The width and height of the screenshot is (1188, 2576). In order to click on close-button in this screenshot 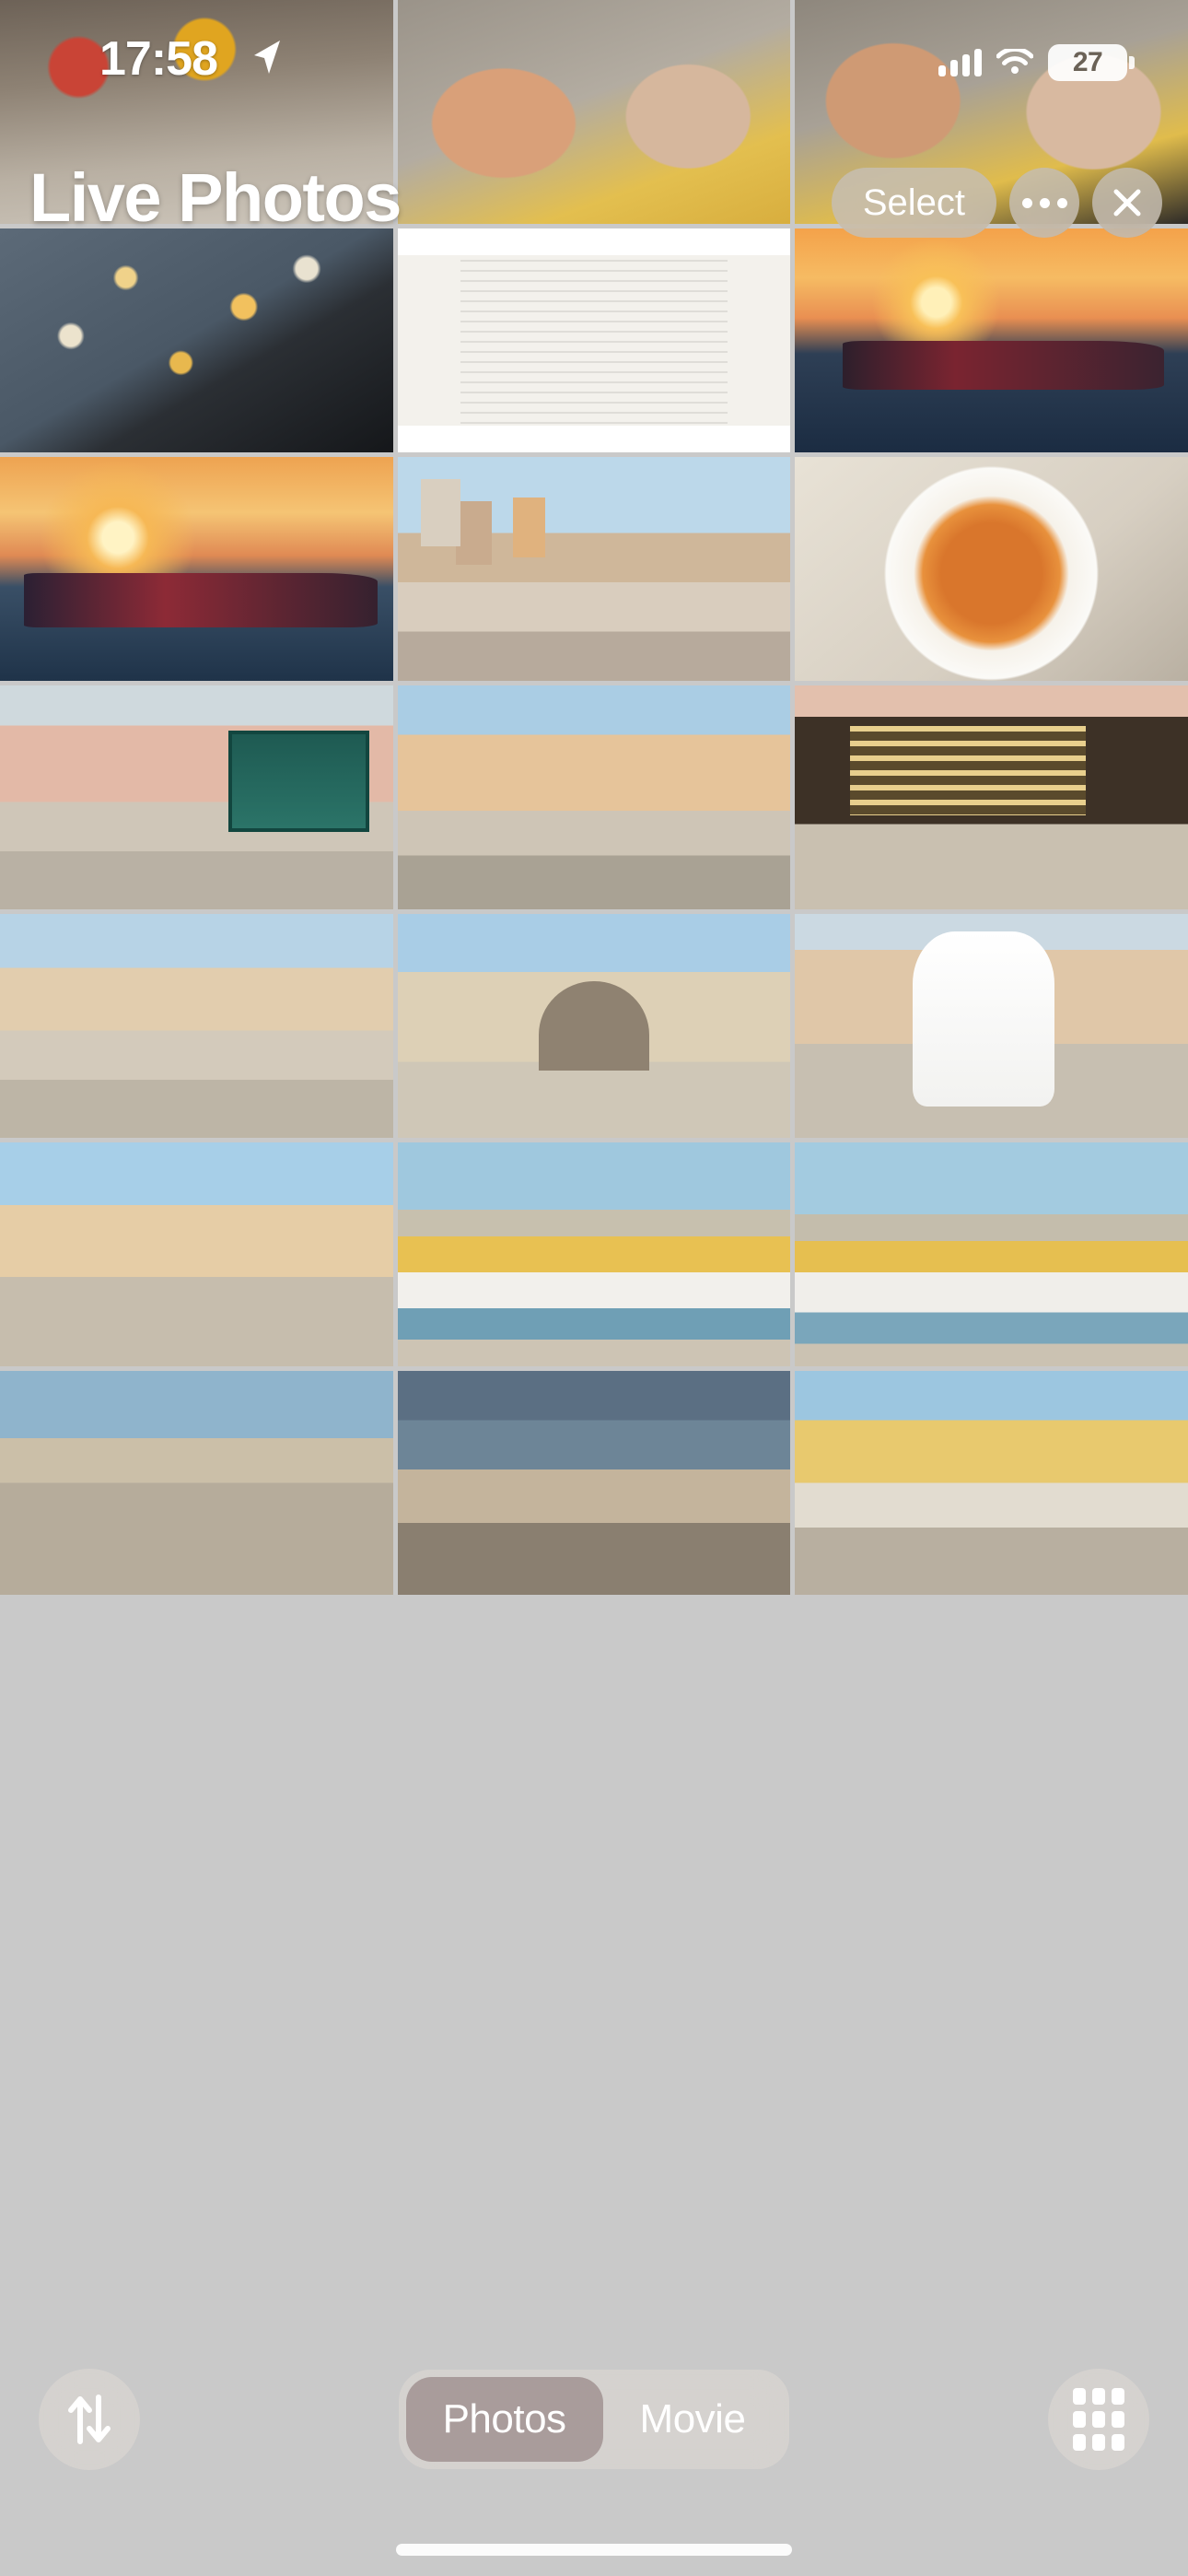, I will do `click(1127, 203)`.